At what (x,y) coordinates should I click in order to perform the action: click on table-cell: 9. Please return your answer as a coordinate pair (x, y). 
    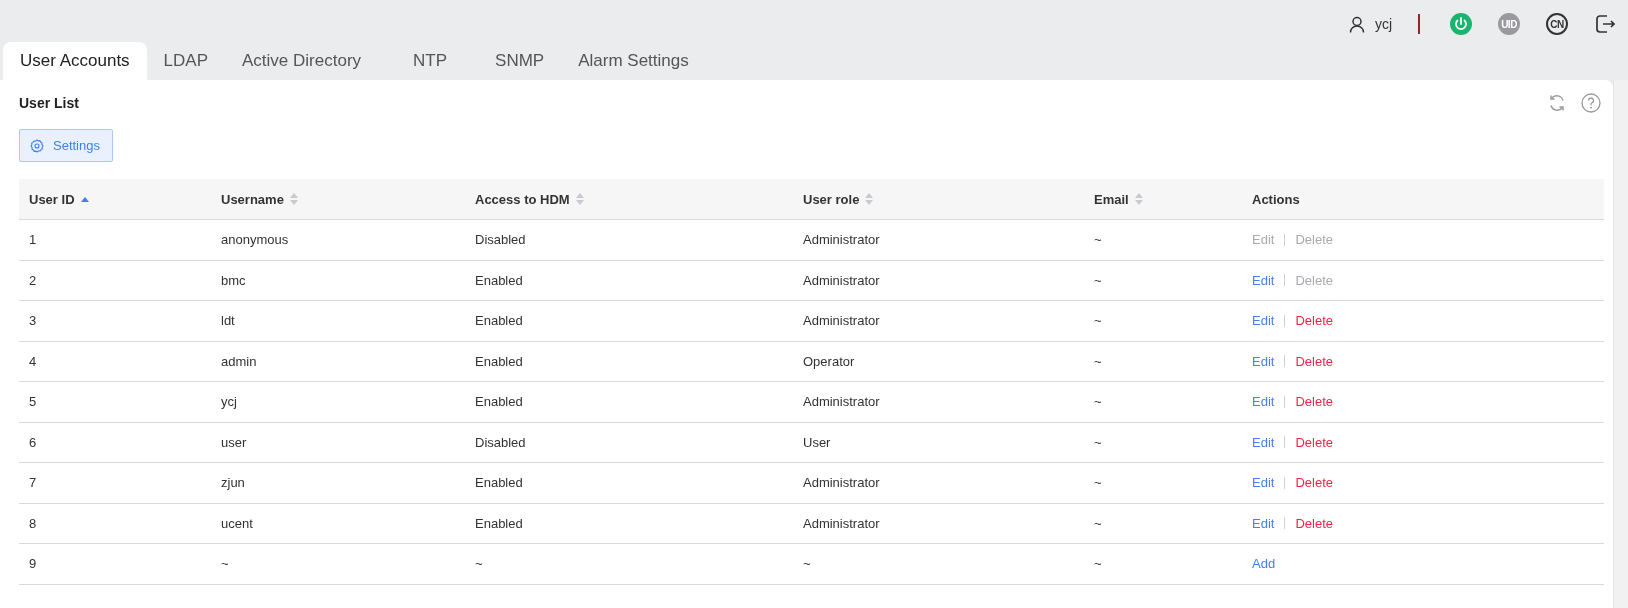
    Looking at the image, I should click on (33, 564).